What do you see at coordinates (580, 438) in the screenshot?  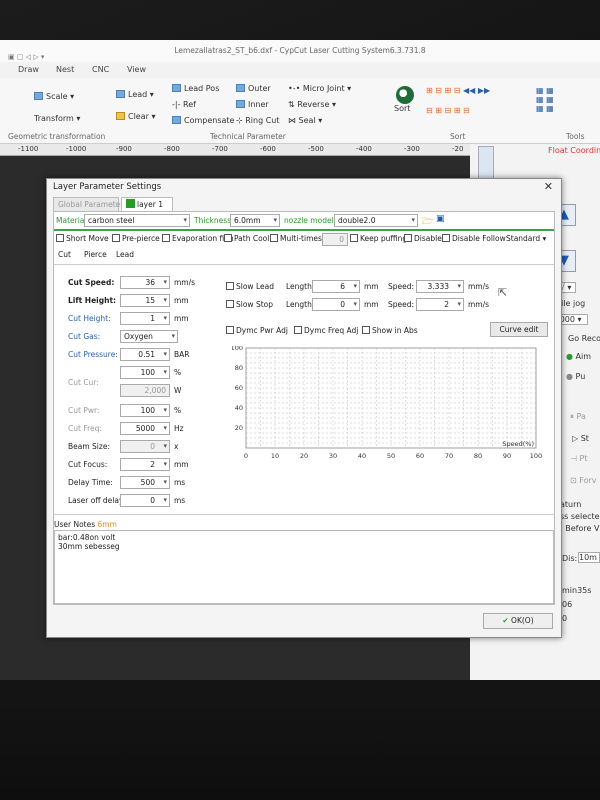 I see `start-button: ▷ St` at bounding box center [580, 438].